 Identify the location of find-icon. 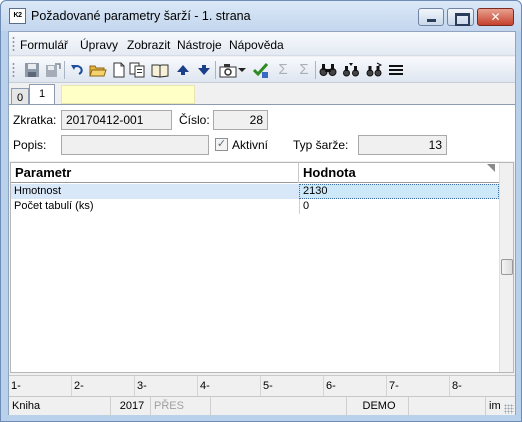
(328, 70).